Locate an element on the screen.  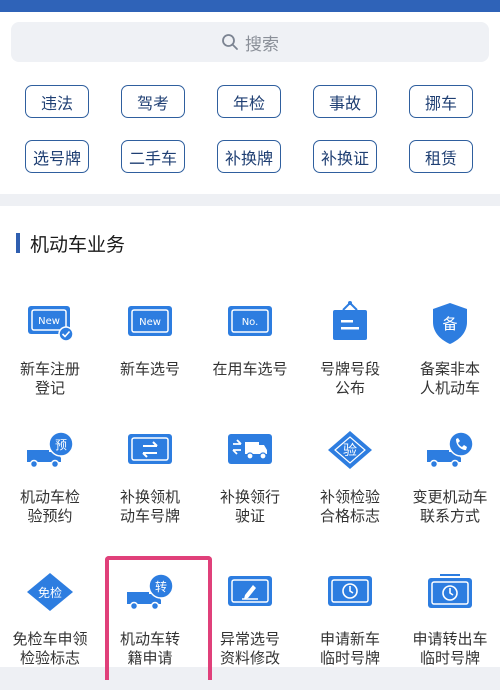
label-line2: 验预约 is located at coordinates (50, 516).